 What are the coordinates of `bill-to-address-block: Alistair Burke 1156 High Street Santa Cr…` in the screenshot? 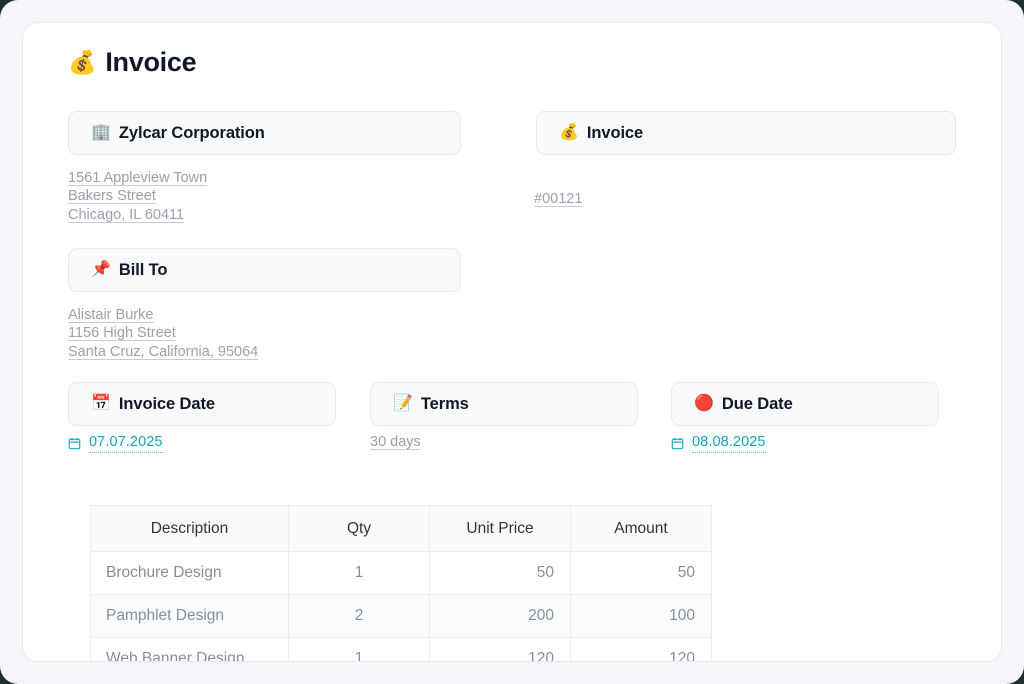 It's located at (163, 333).